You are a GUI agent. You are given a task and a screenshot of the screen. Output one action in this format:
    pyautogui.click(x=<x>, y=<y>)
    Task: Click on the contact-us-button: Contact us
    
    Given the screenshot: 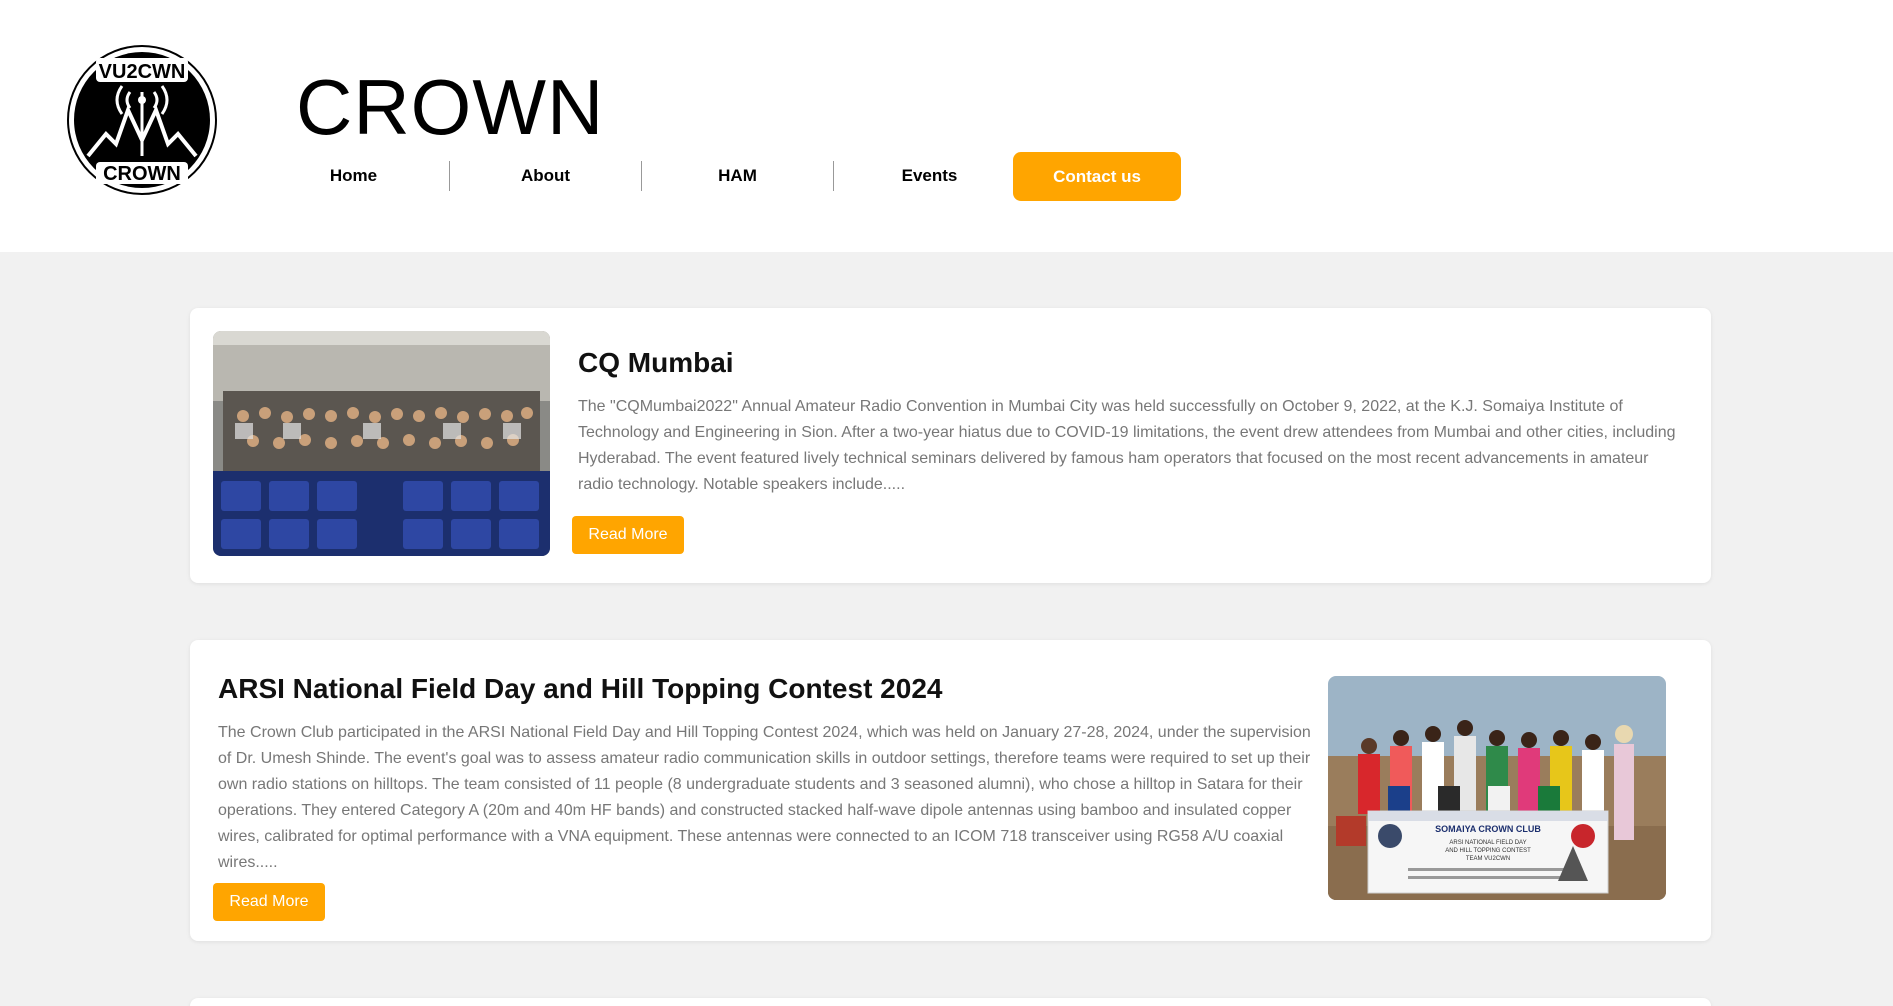 What is the action you would take?
    pyautogui.click(x=1097, y=176)
    